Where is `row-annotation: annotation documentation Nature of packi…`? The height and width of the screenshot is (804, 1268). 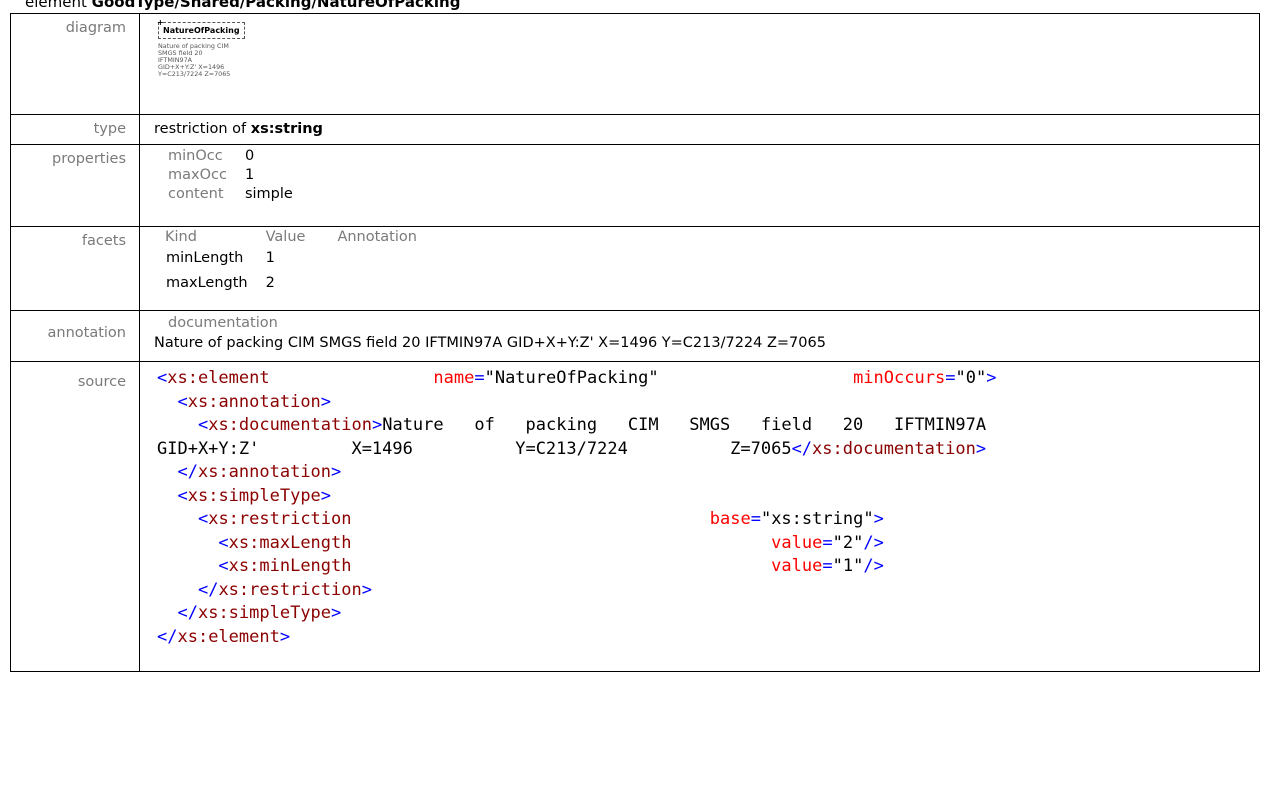
row-annotation: annotation documentation Nature of packi… is located at coordinates (635, 336).